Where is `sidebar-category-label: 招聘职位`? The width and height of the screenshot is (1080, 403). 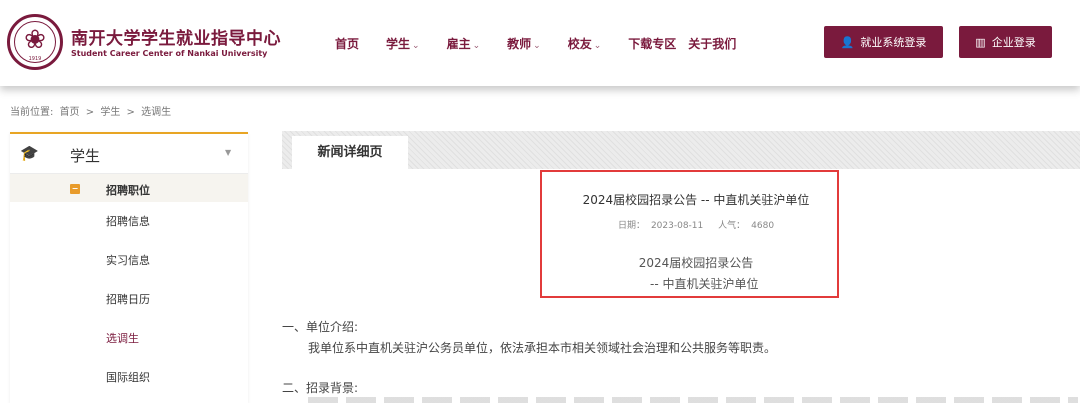 sidebar-category-label: 招聘职位 is located at coordinates (128, 190).